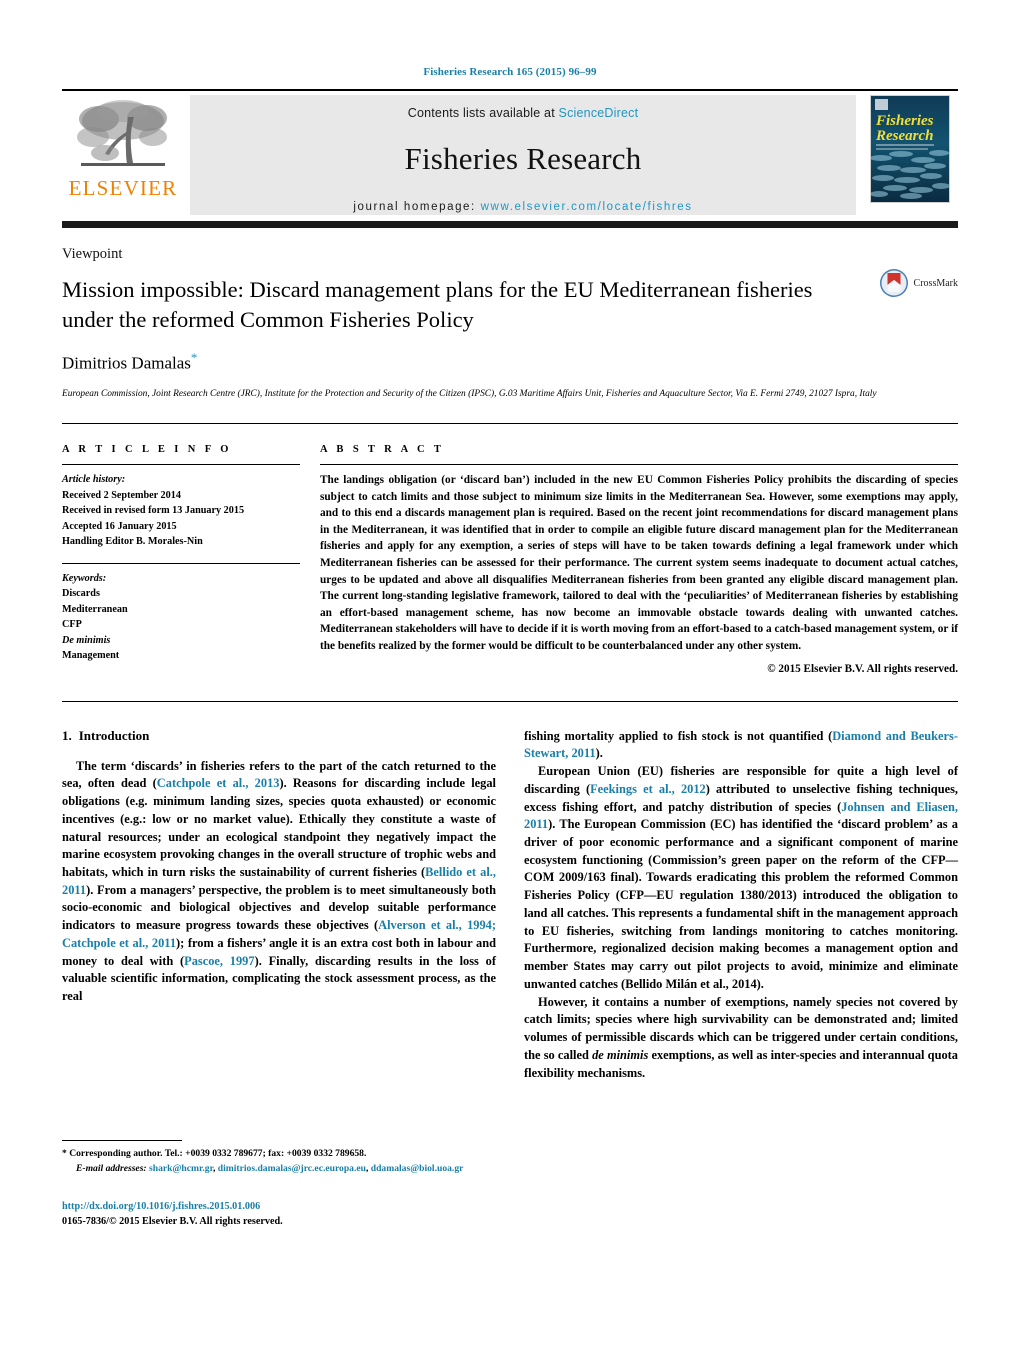  I want to click on elsevier-wordmark: ELSEVIER, so click(123, 188).